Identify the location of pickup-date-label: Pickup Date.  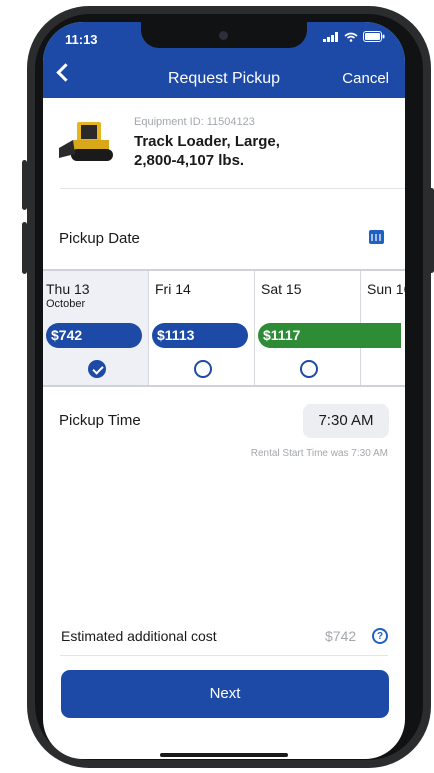
(99, 238).